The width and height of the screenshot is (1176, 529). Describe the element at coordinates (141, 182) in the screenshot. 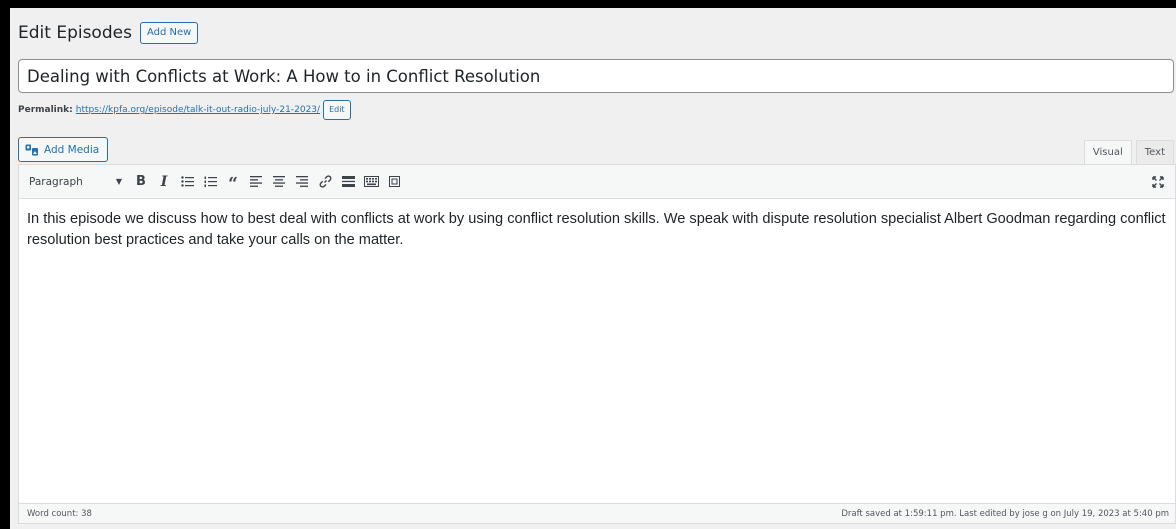

I see `bold-button: B` at that location.